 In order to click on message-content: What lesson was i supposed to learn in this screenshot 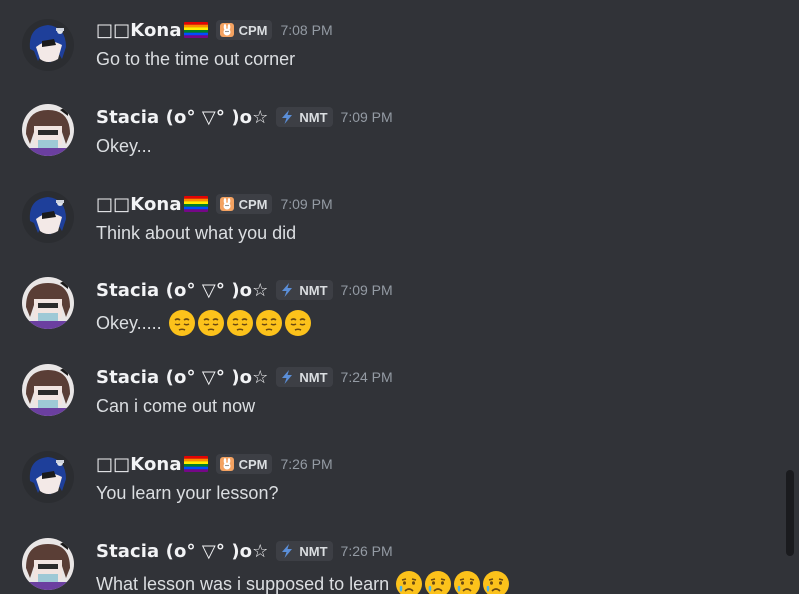, I will do `click(303, 582)`.